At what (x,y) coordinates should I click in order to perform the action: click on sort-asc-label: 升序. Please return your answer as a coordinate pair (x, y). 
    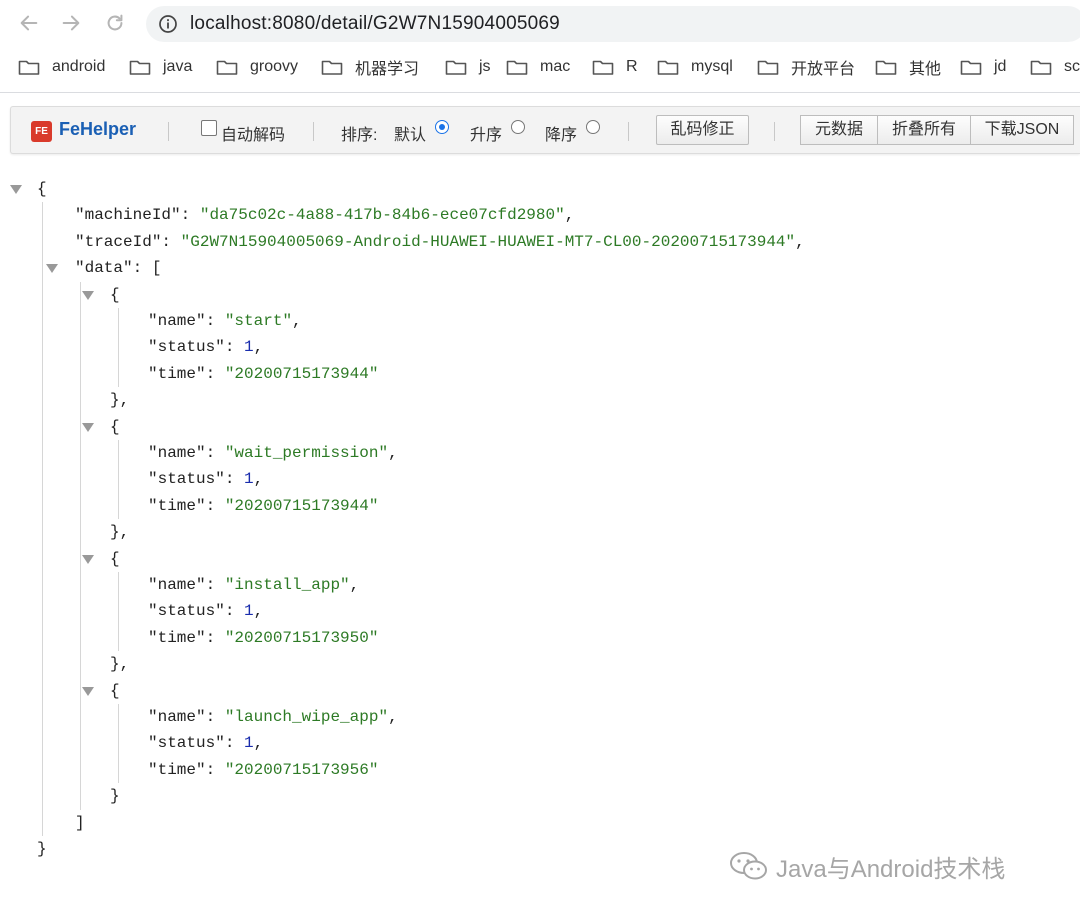
    Looking at the image, I should click on (486, 135).